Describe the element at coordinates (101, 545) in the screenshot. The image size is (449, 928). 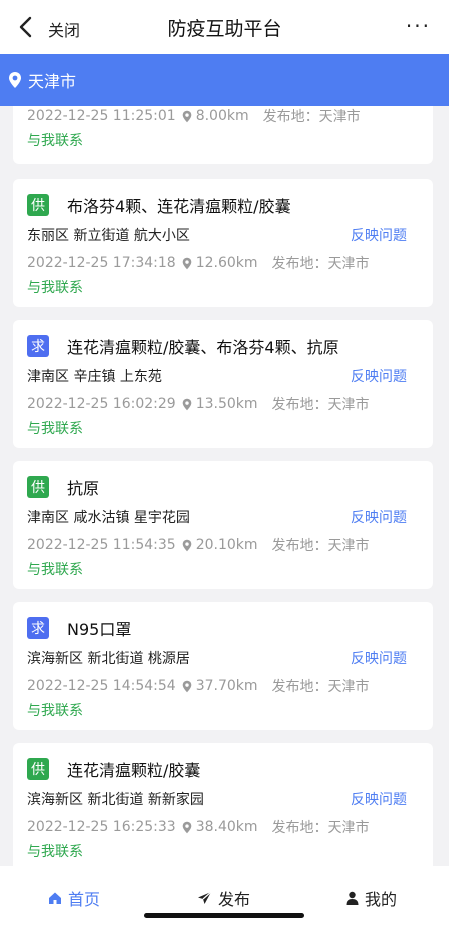
I see `post-time: 2022-12-25 11:54:35` at that location.